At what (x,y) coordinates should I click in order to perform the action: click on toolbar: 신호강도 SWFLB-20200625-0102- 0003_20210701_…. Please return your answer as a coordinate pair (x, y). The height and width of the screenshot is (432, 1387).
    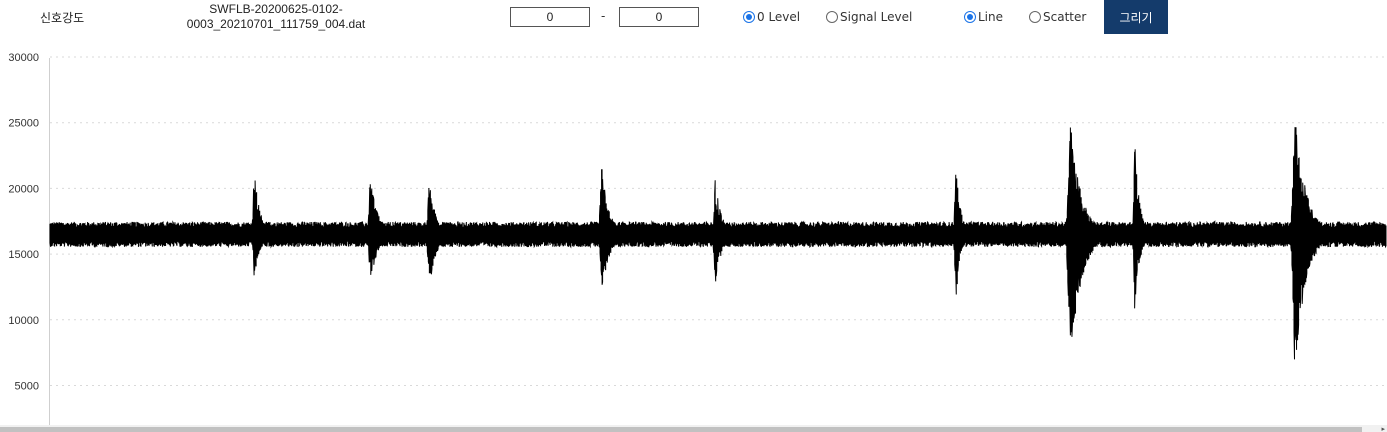
    Looking at the image, I should click on (693, 20).